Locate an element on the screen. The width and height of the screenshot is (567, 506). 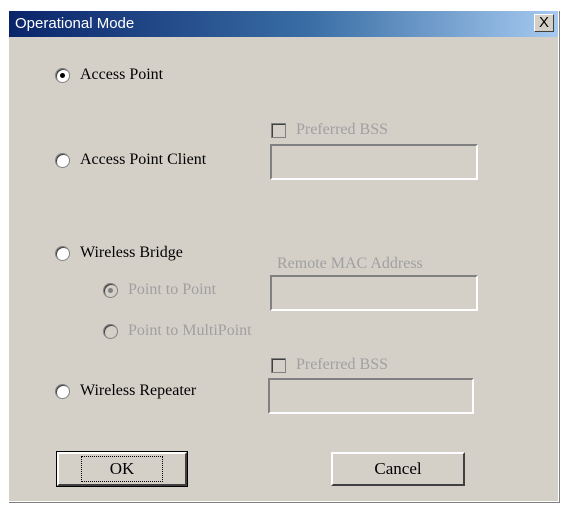
close-button: X is located at coordinates (544, 23).